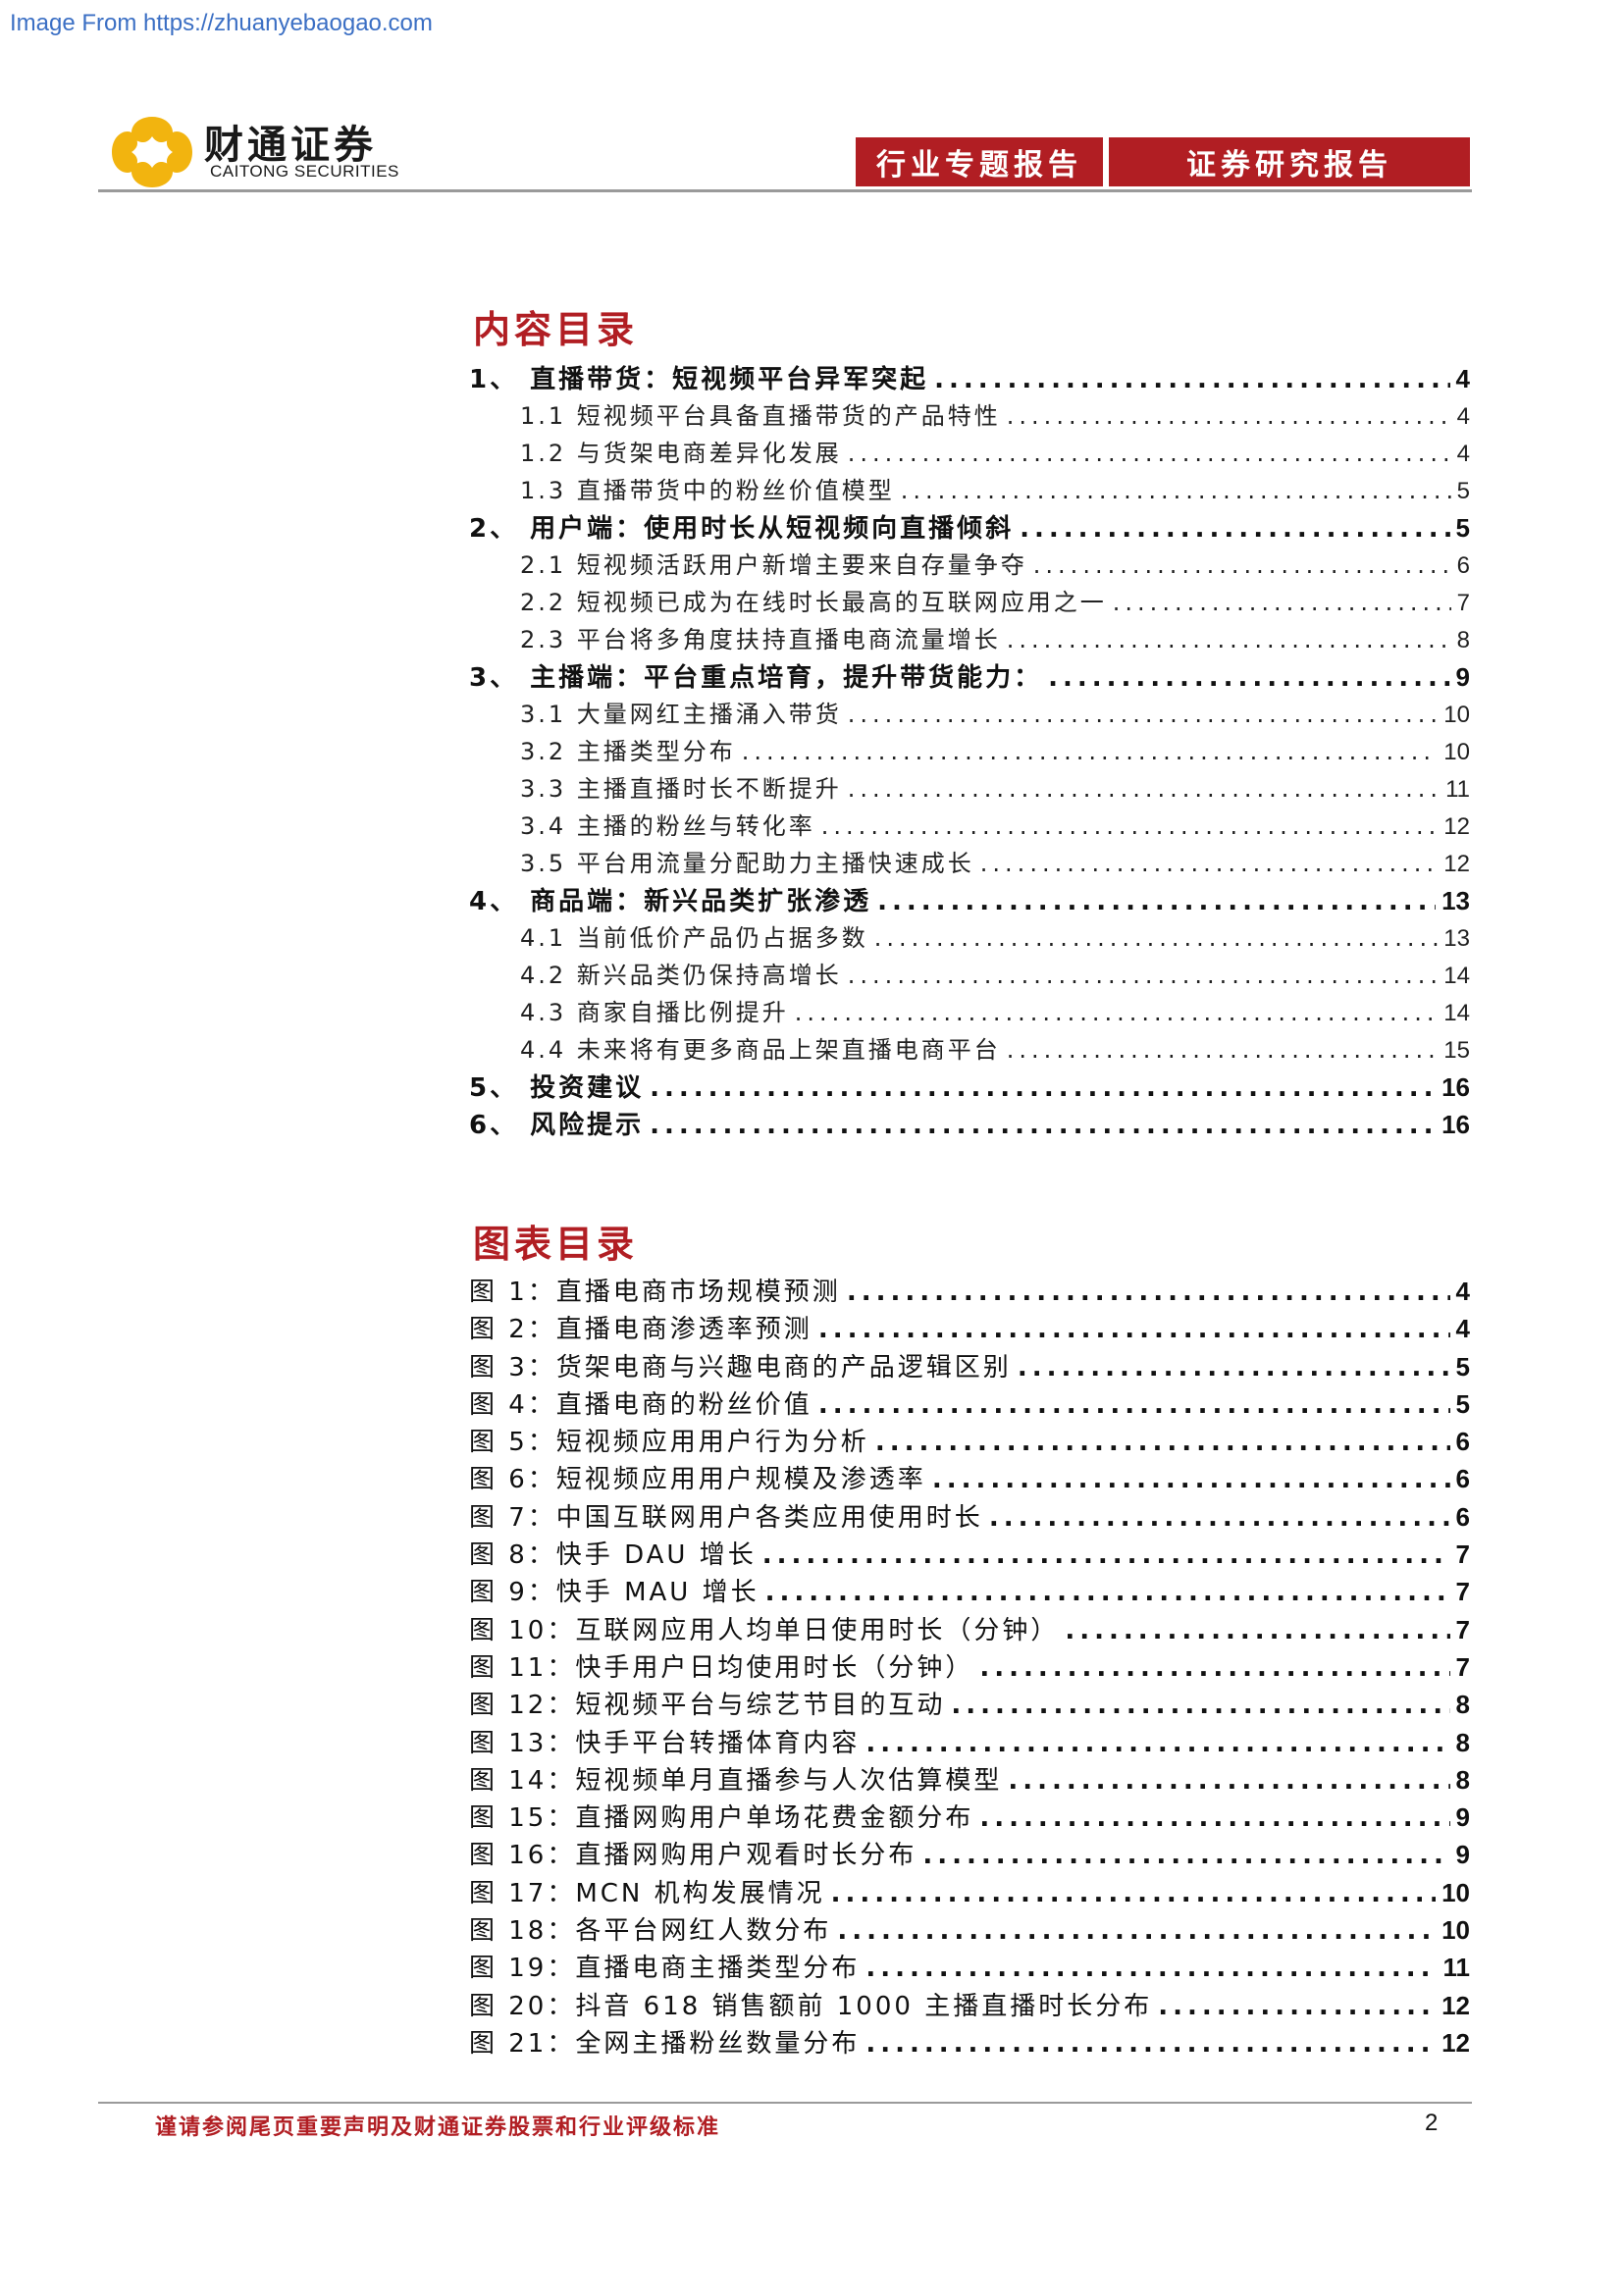 The height and width of the screenshot is (2296, 1624). What do you see at coordinates (438, 2127) in the screenshot?
I see `footer-disclaimer: 谨请参阅尾页重要声明及财通证券股票和行业评级标准` at bounding box center [438, 2127].